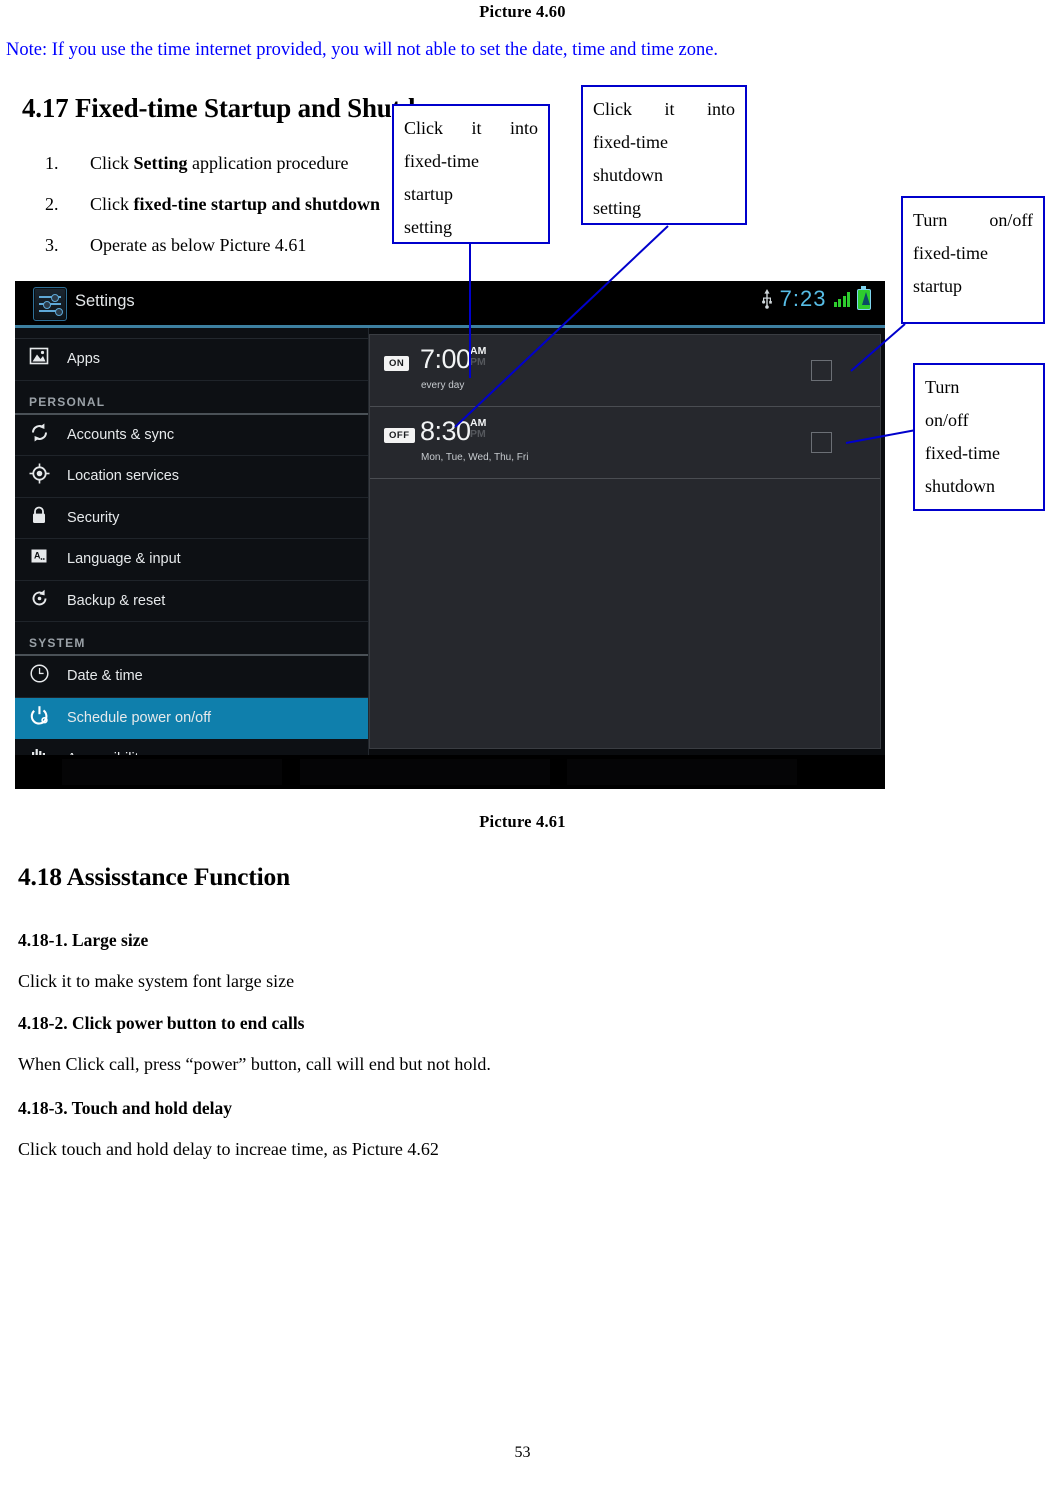 This screenshot has height=1487, width=1045. Describe the element at coordinates (123, 476) in the screenshot. I see `sidebar-item-label: Location services` at that location.